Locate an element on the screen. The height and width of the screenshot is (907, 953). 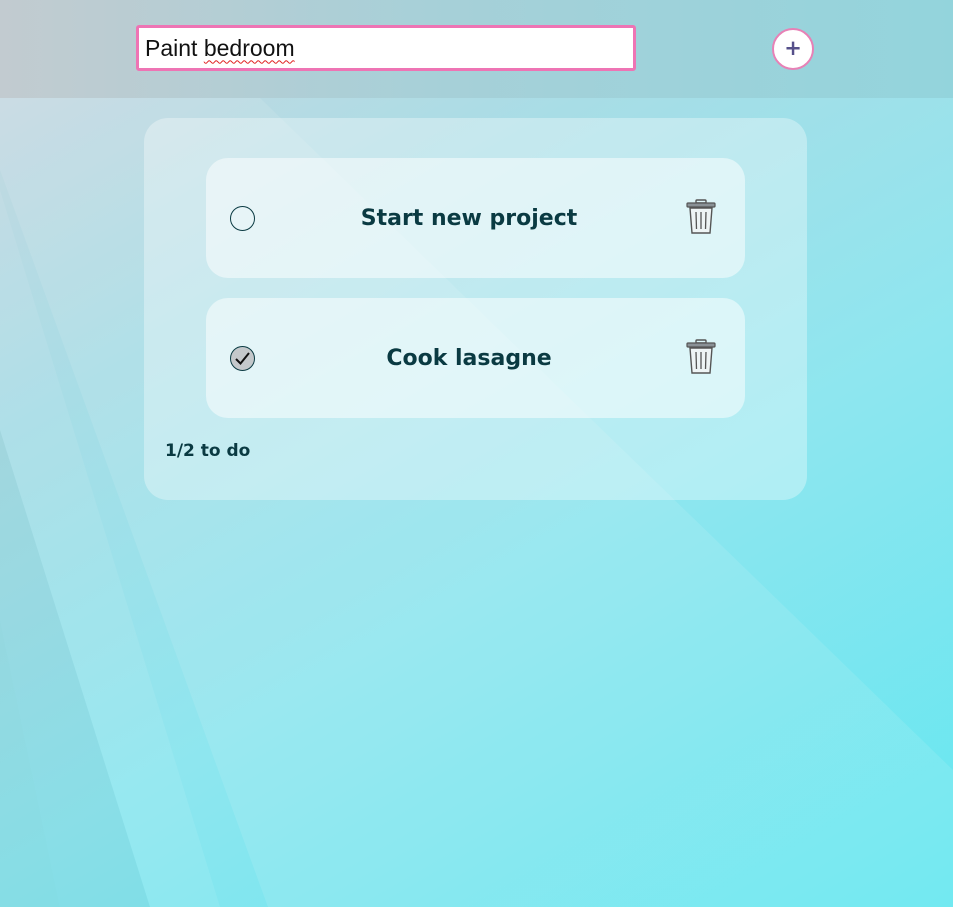
task-title: Start new project is located at coordinates (469, 218).